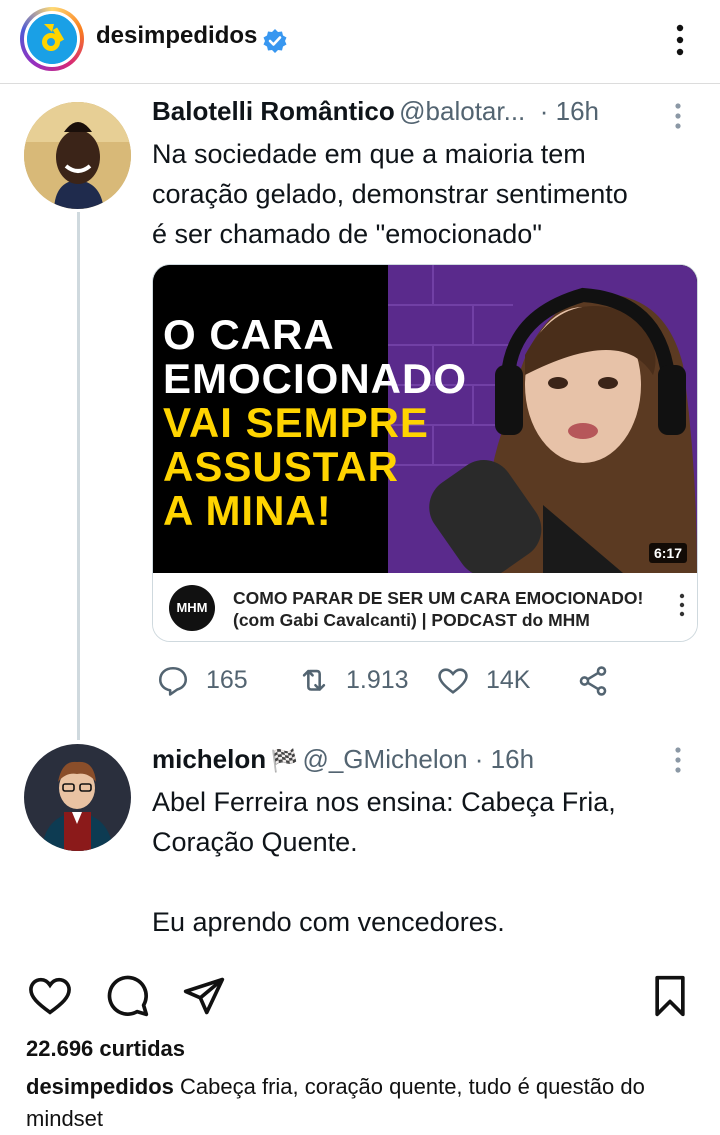  Describe the element at coordinates (453, 681) in the screenshot. I see `like-icon` at that location.